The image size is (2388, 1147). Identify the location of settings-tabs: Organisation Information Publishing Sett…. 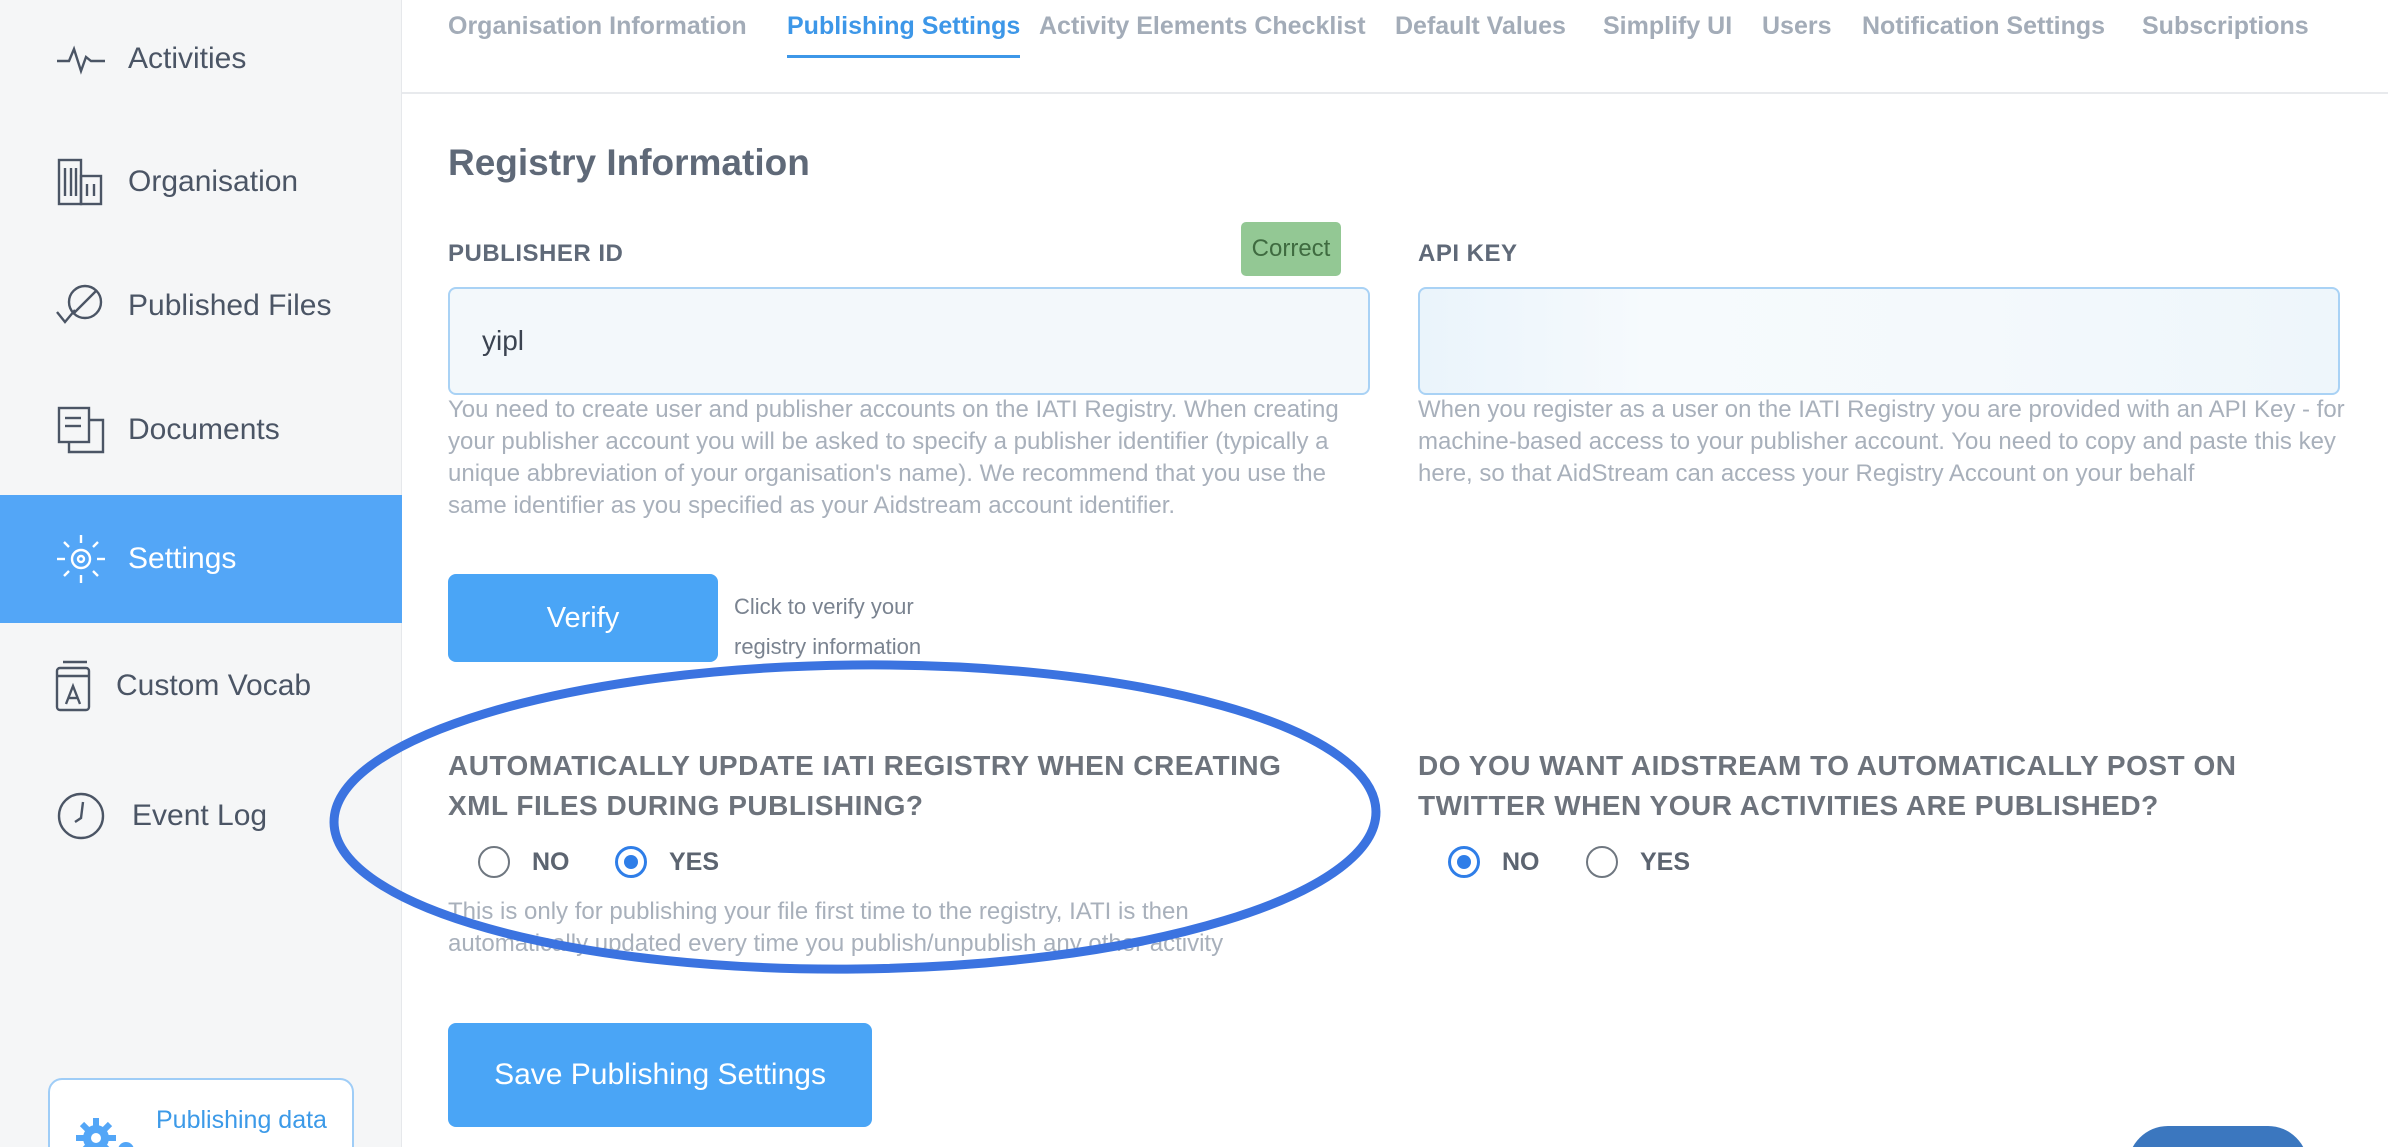
(1395, 47).